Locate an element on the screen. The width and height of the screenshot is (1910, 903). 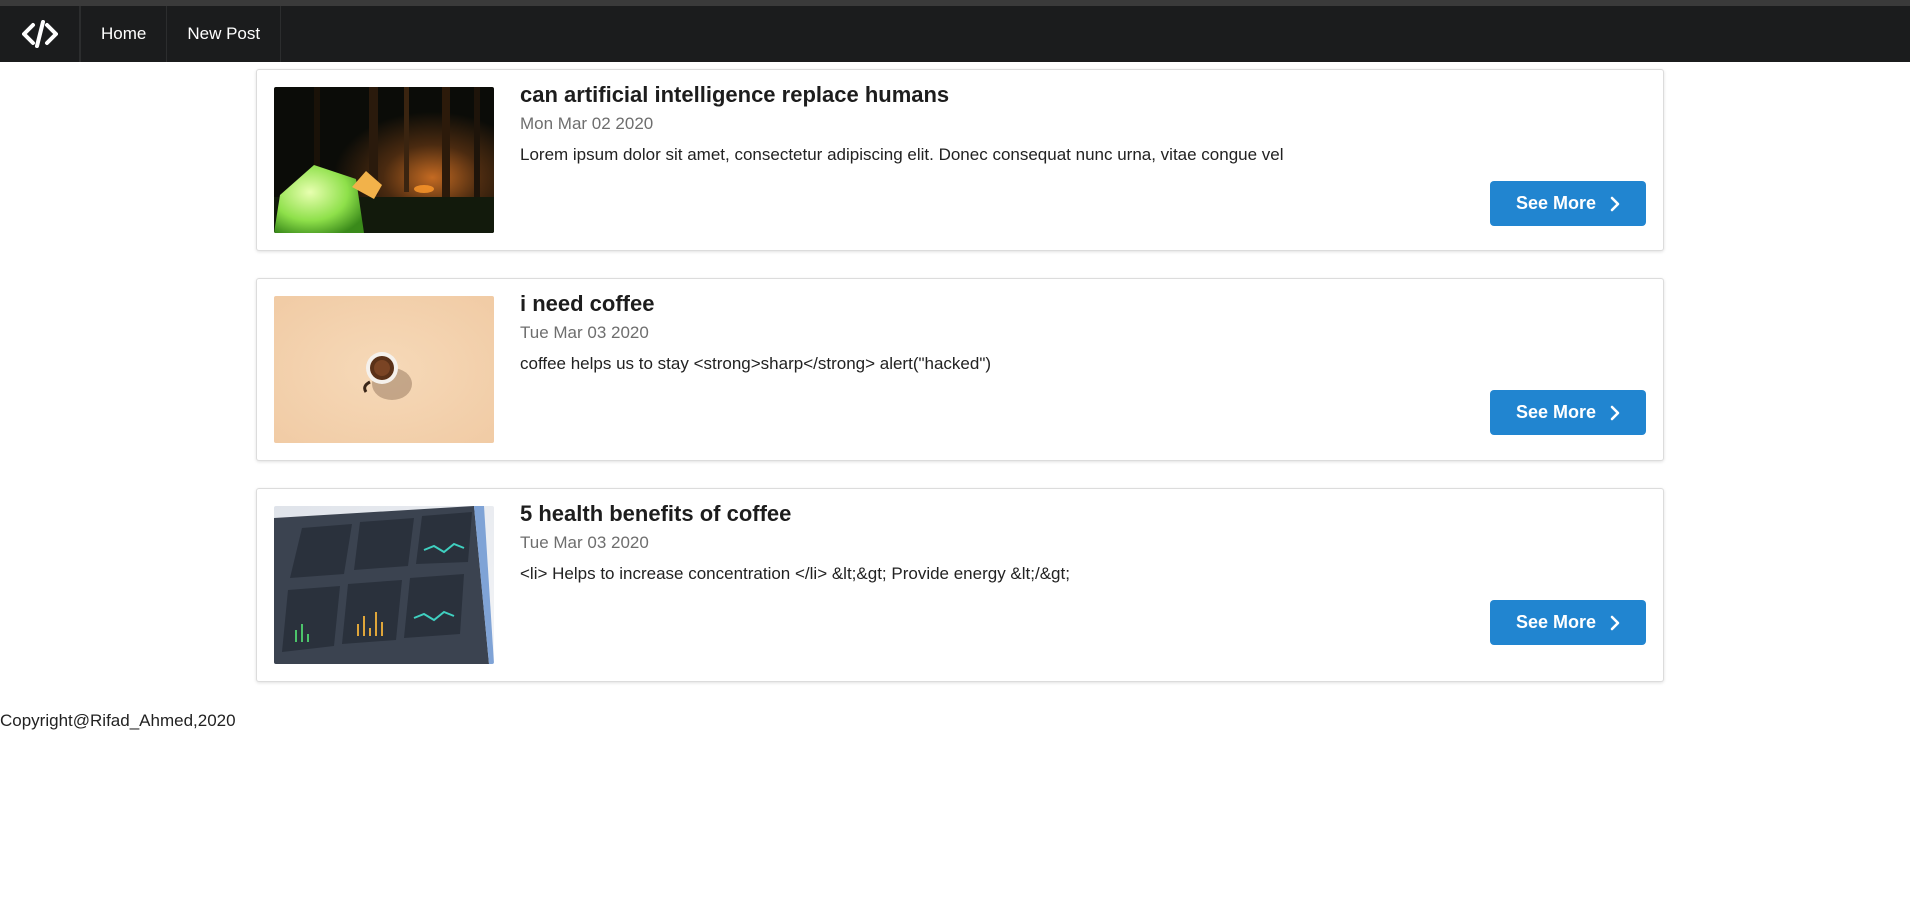
nav-home: Home is located at coordinates (124, 34).